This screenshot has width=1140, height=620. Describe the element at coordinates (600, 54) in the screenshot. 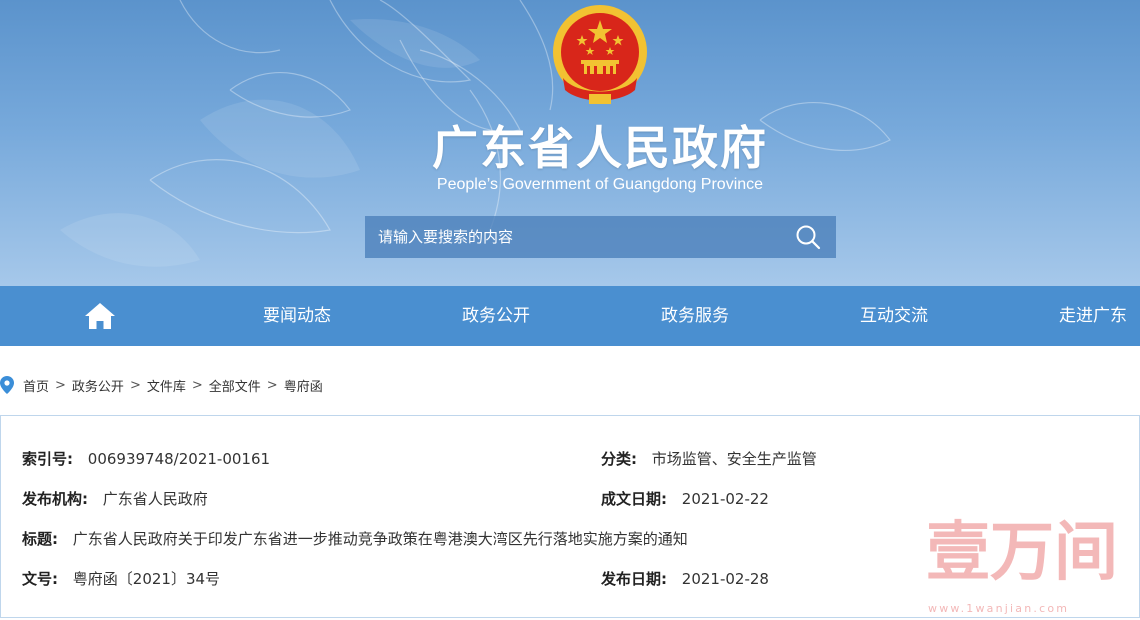

I see `national-emblem-icon` at that location.